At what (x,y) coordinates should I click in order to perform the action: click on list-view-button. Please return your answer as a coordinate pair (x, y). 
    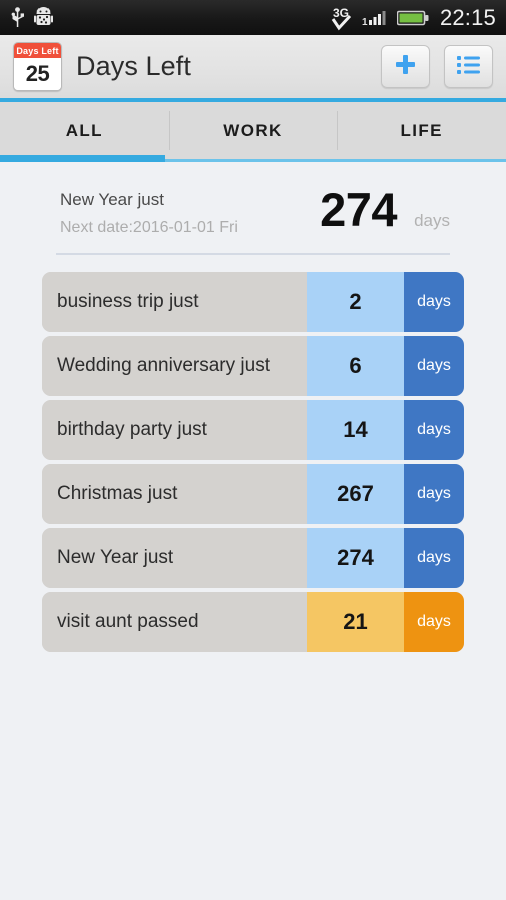
    Looking at the image, I should click on (468, 66).